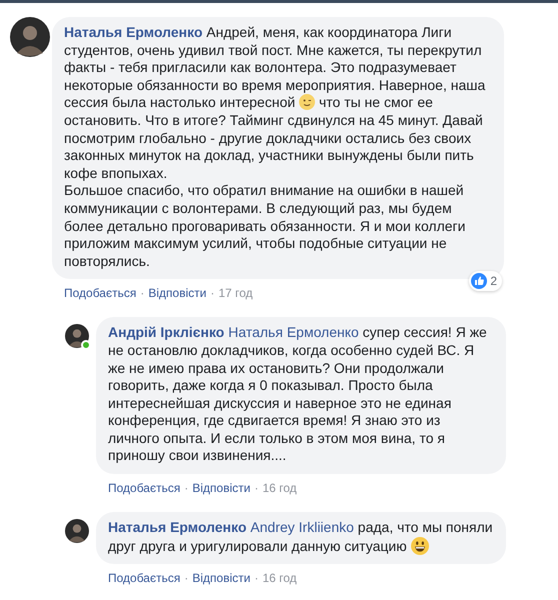 Image resolution: width=558 pixels, height=600 pixels. Describe the element at coordinates (307, 102) in the screenshot. I see `winking-emoji-icon` at that location.